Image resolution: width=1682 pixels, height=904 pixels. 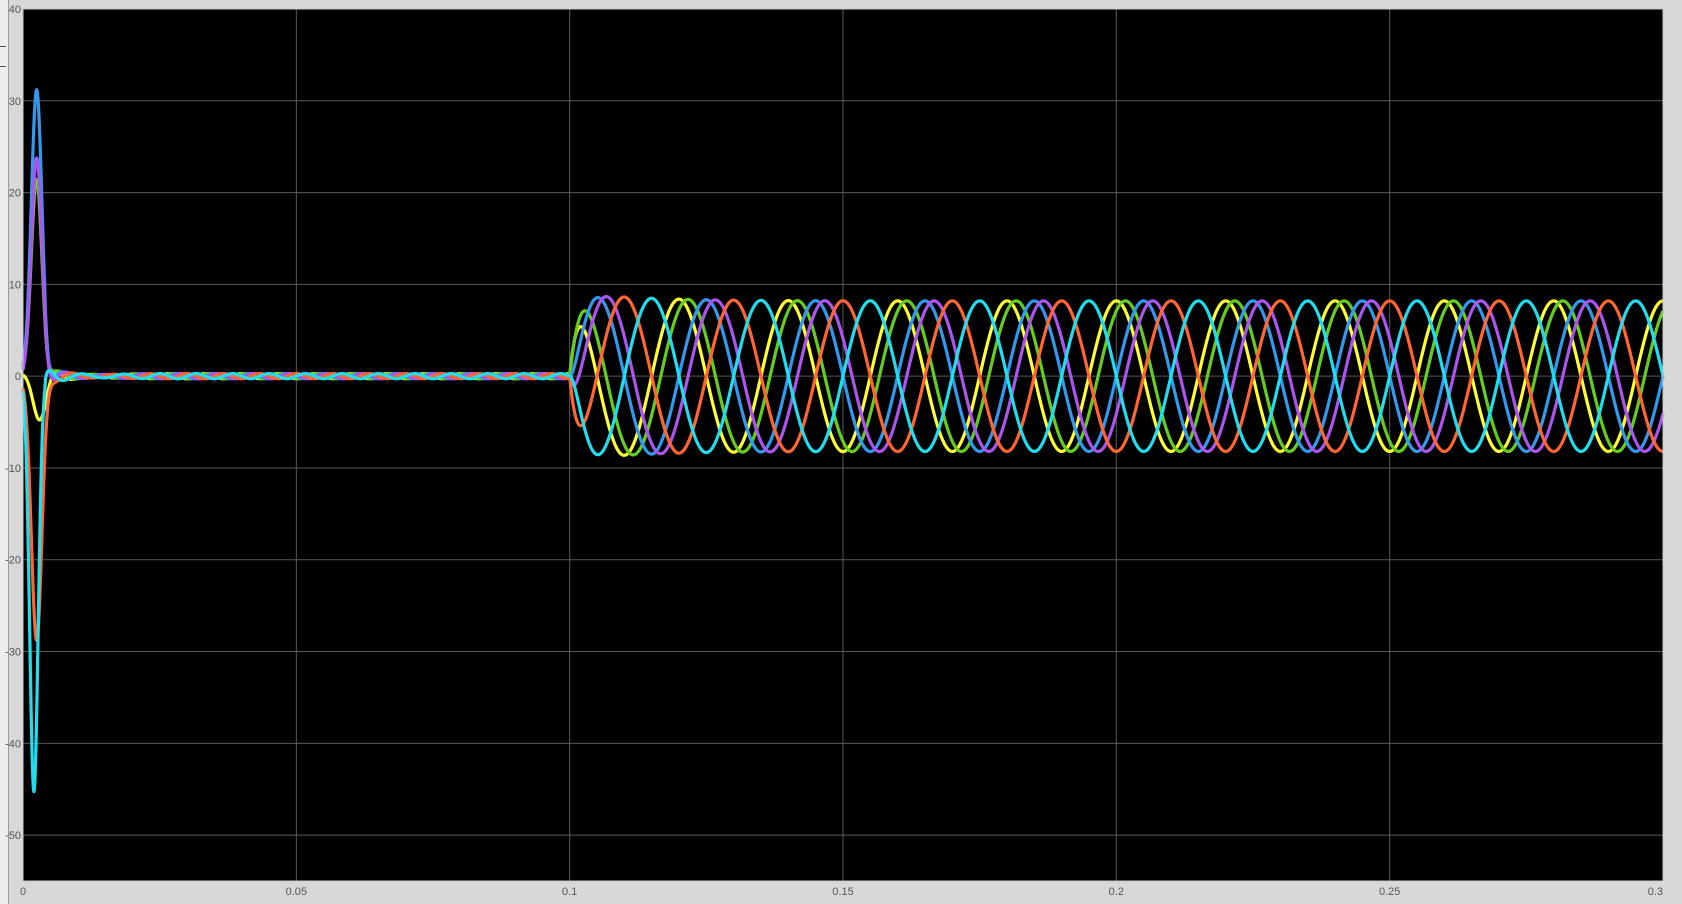 I want to click on y-tick-label: -10, so click(x=13, y=469).